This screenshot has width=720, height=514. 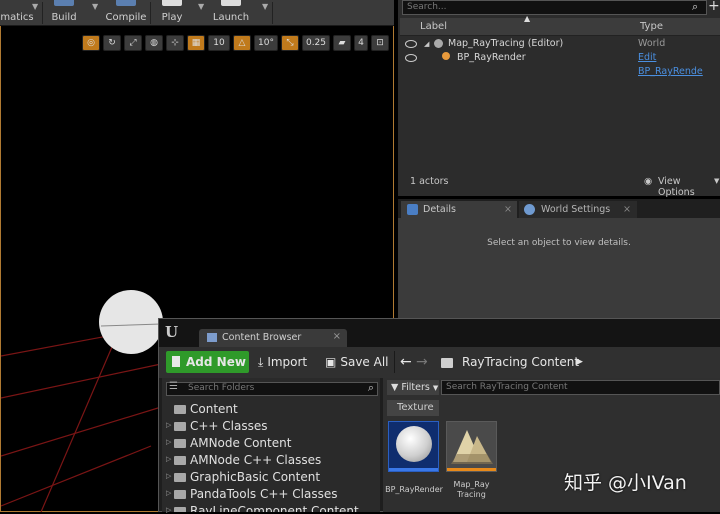 What do you see at coordinates (91, 43) in the screenshot?
I see `transform-icon: ◎` at bounding box center [91, 43].